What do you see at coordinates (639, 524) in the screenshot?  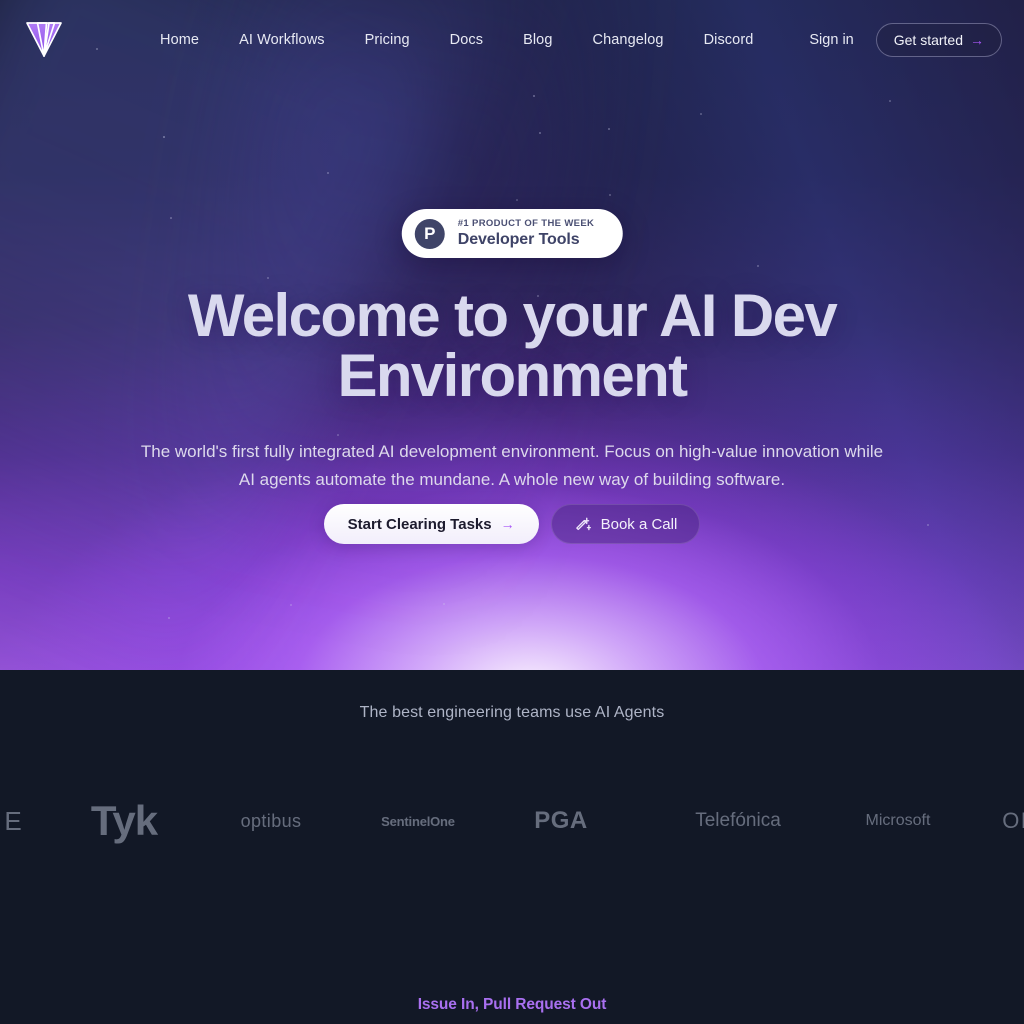 I see `secondary-cta-label: Book a Call` at bounding box center [639, 524].